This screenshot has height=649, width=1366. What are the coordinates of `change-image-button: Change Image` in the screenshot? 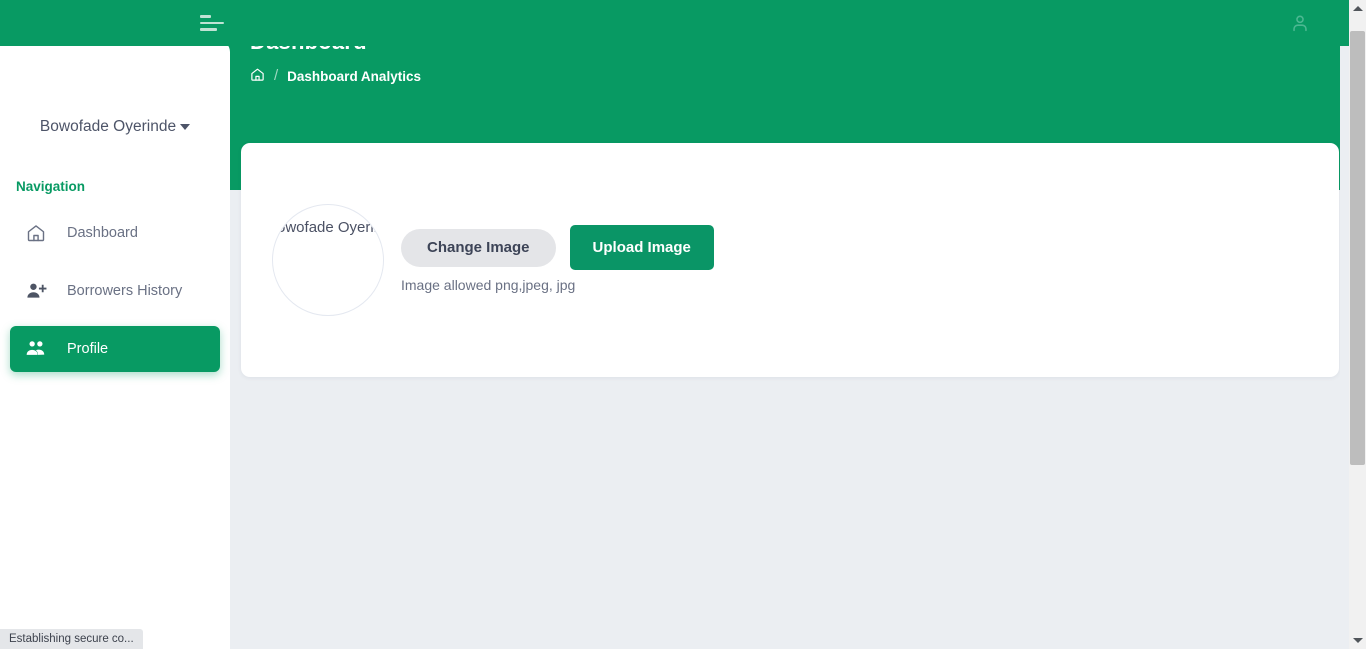 It's located at (478, 247).